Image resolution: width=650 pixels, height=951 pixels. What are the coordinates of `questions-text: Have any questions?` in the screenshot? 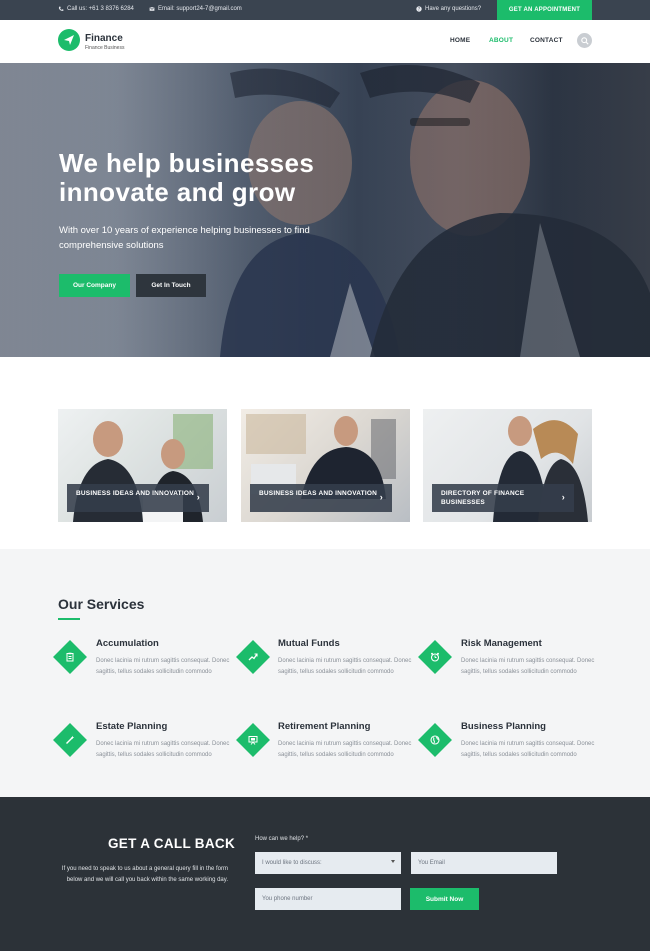 It's located at (453, 9).